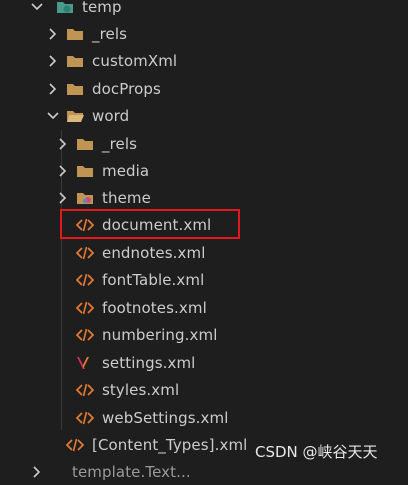 The image size is (408, 485). What do you see at coordinates (126, 88) in the screenshot?
I see `tree-item-label: docProps` at bounding box center [126, 88].